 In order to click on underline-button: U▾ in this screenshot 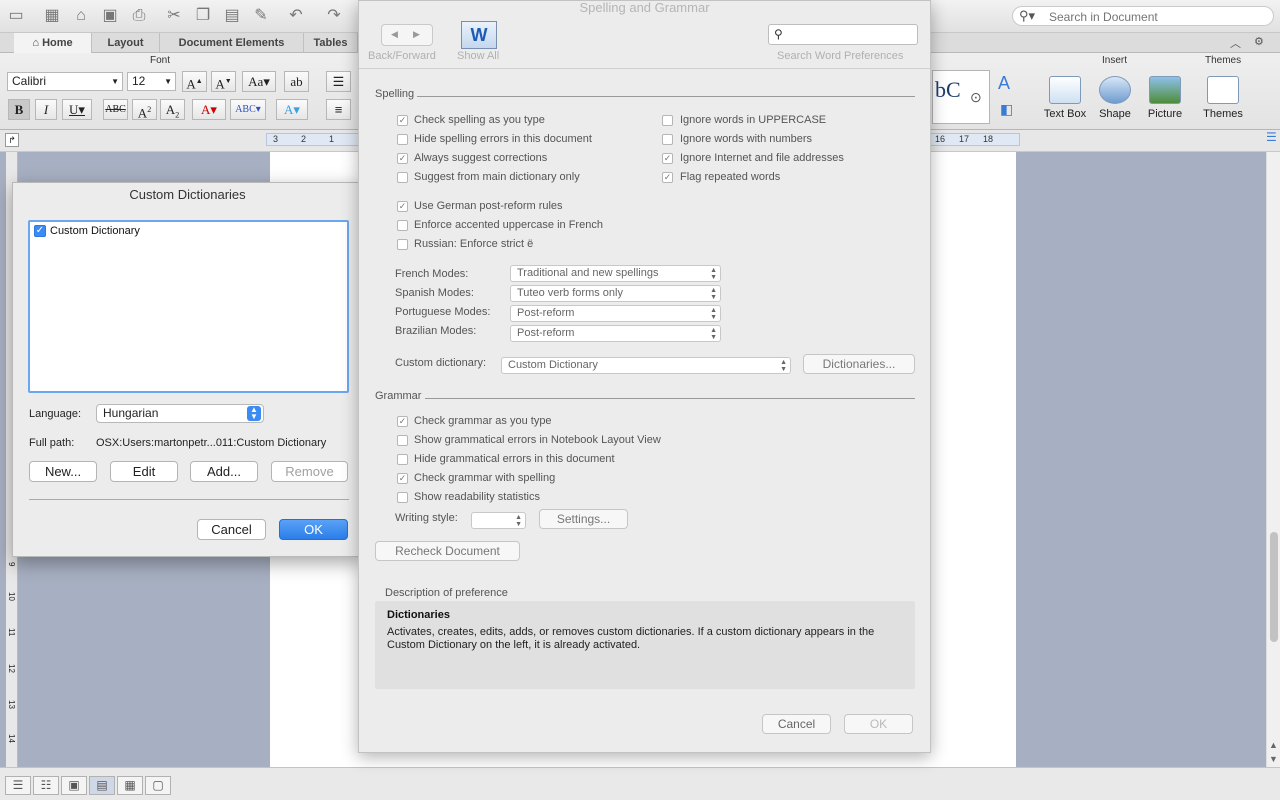, I will do `click(77, 109)`.